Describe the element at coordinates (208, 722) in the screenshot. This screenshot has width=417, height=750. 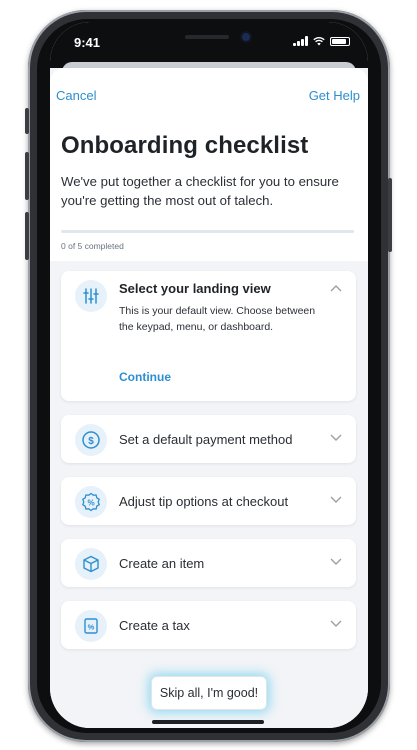
I see `home-indicator` at that location.